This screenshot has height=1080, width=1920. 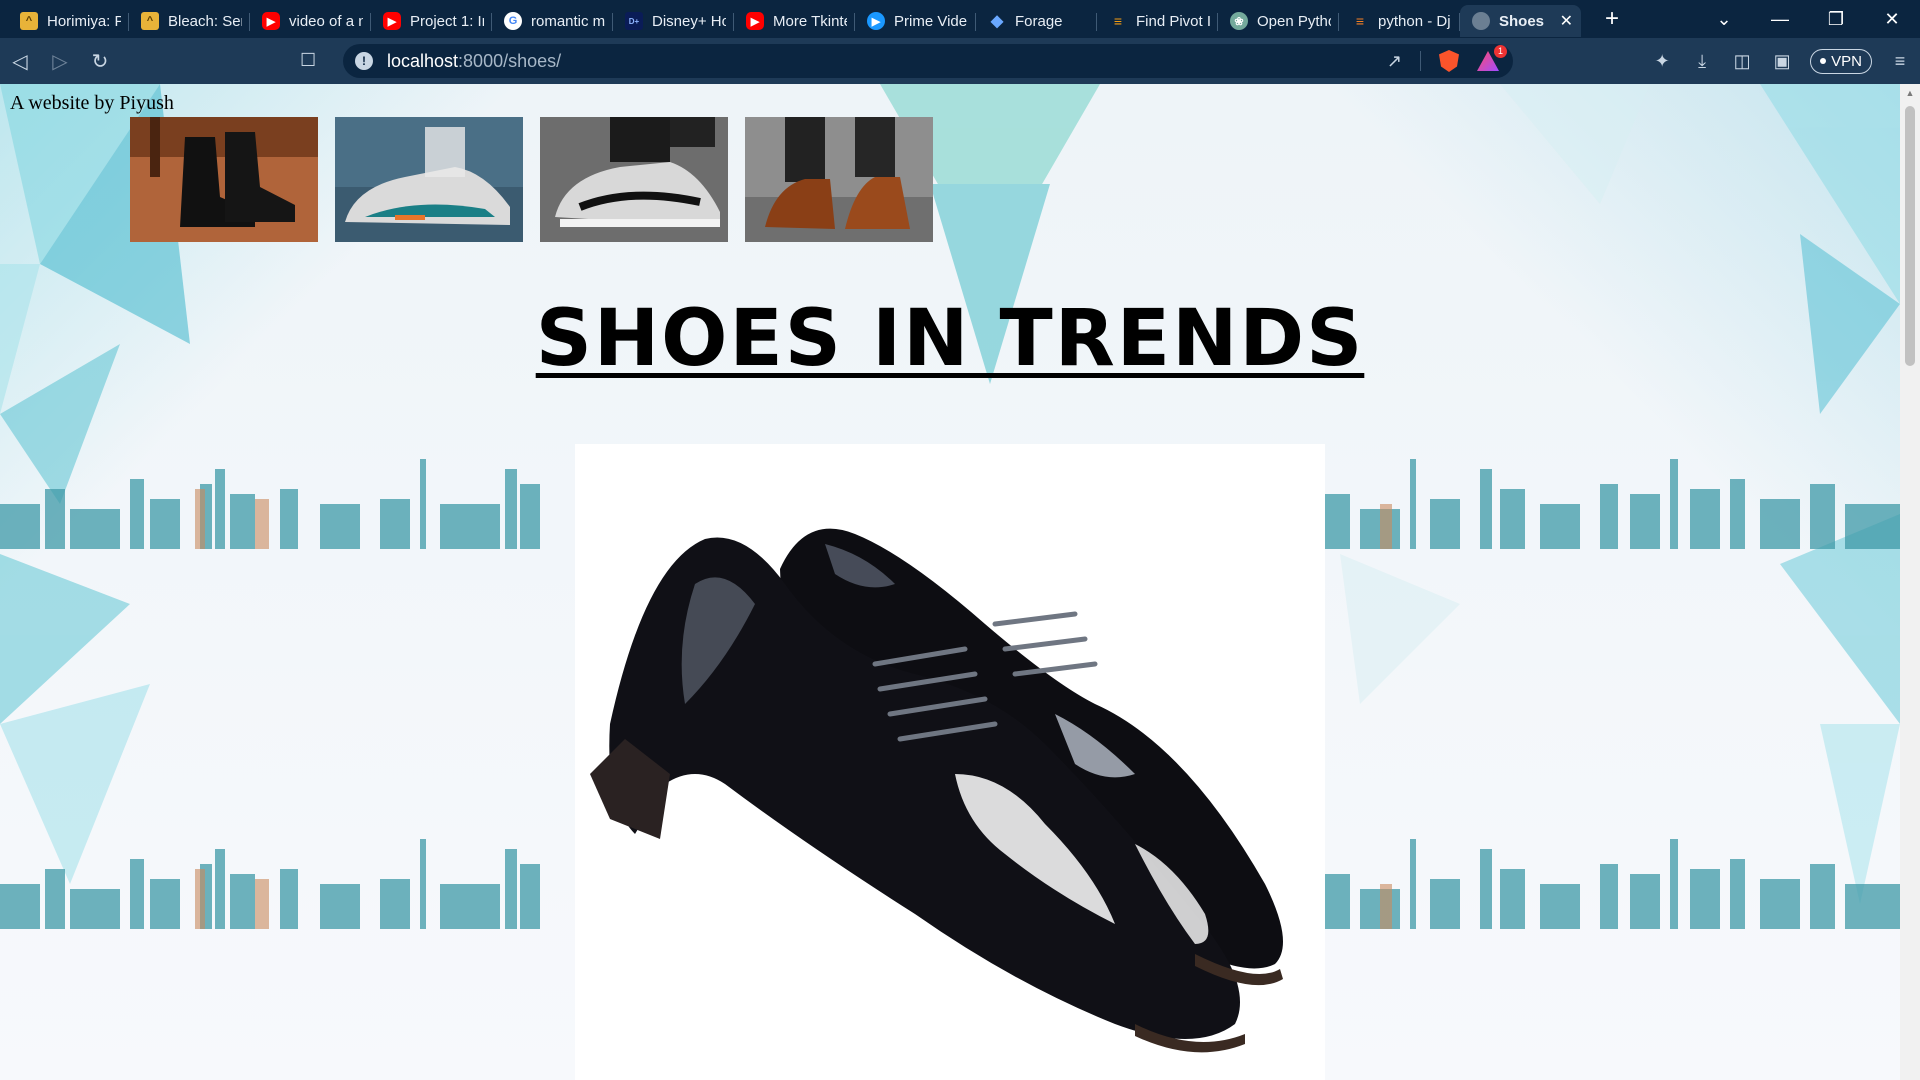 What do you see at coordinates (634, 21) in the screenshot?
I see `disney-plus-icon: D+` at bounding box center [634, 21].